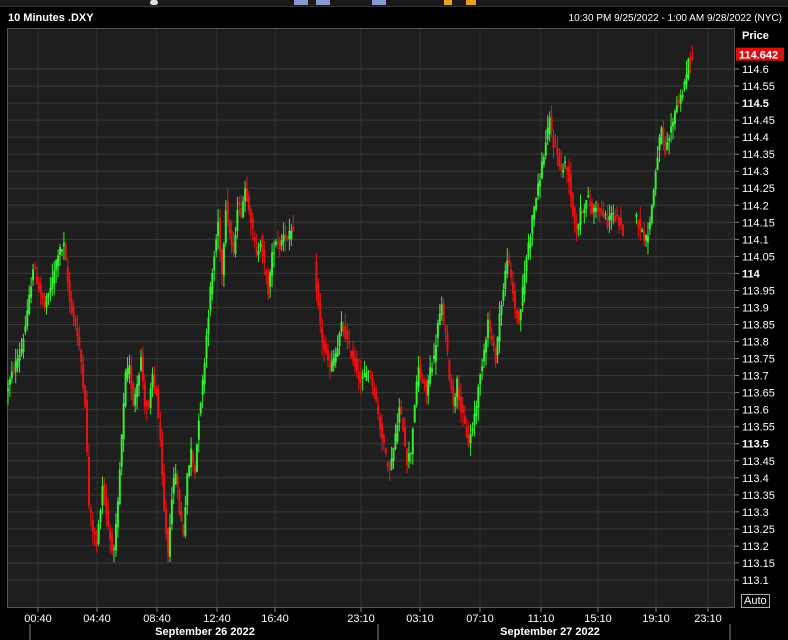 The image size is (788, 640). What do you see at coordinates (448, 2) in the screenshot?
I see `warning-icon` at bounding box center [448, 2].